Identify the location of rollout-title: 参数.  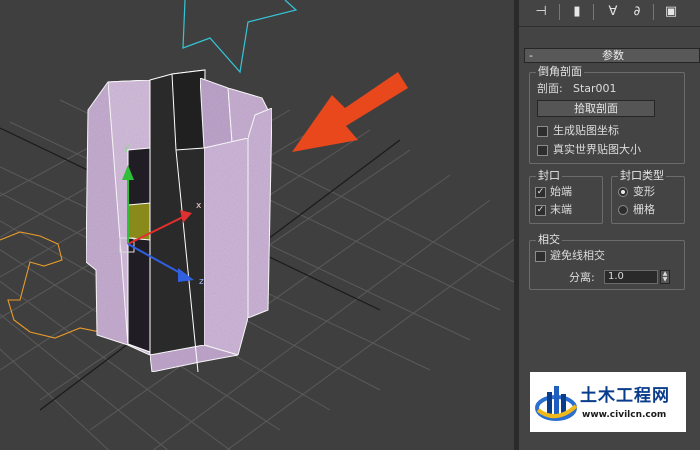
(613, 55).